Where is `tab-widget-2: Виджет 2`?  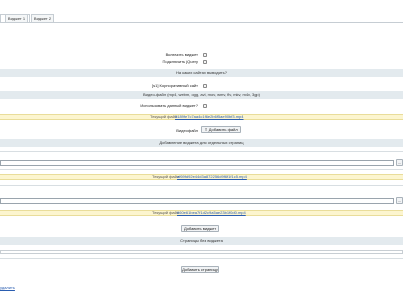 tab-widget-2: Виджет 2 is located at coordinates (42, 18).